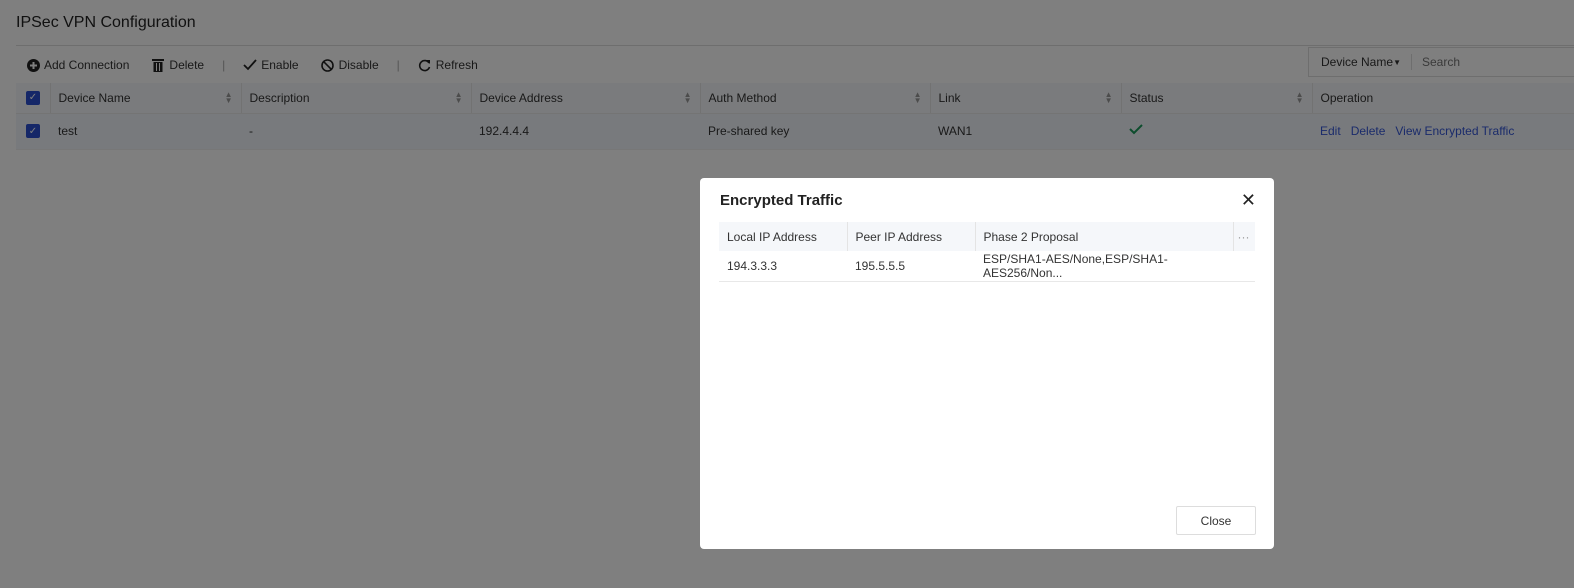  What do you see at coordinates (1243, 236) in the screenshot?
I see `column-settings-icon: ···` at bounding box center [1243, 236].